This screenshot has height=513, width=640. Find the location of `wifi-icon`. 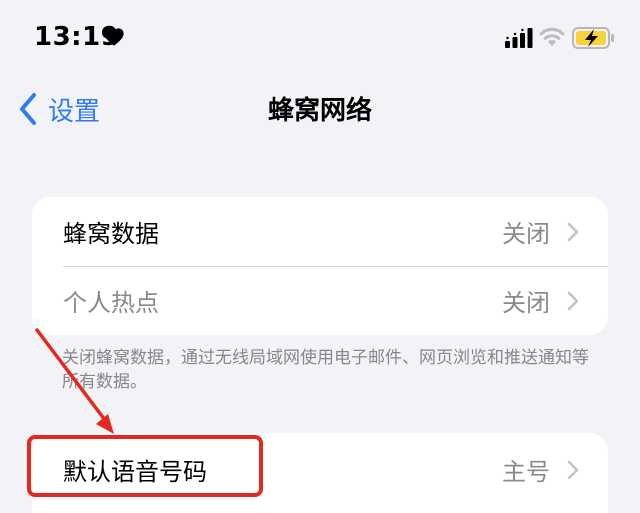

wifi-icon is located at coordinates (552, 36).